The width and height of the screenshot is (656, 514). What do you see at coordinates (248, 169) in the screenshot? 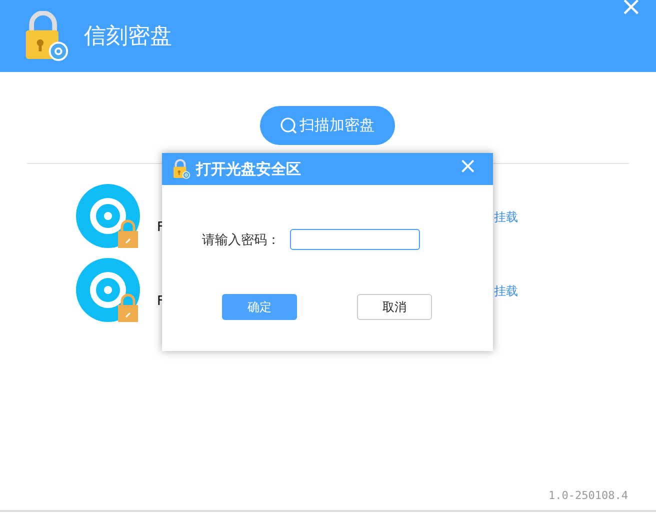
I see `dialog-title: 打开光盘安全区` at bounding box center [248, 169].